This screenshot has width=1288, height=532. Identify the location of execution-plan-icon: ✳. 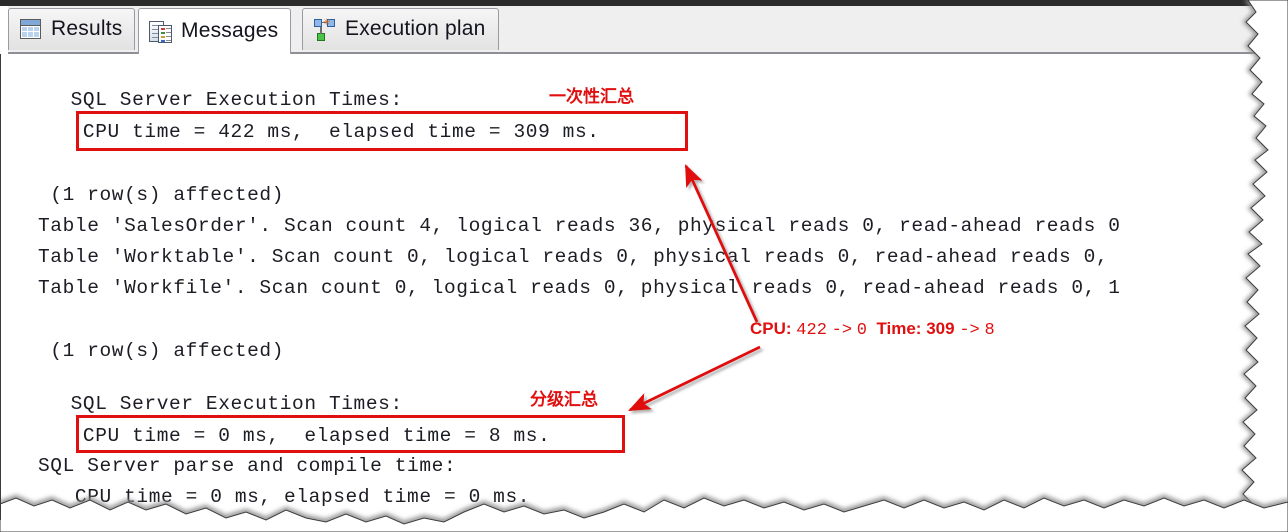
(325, 29).